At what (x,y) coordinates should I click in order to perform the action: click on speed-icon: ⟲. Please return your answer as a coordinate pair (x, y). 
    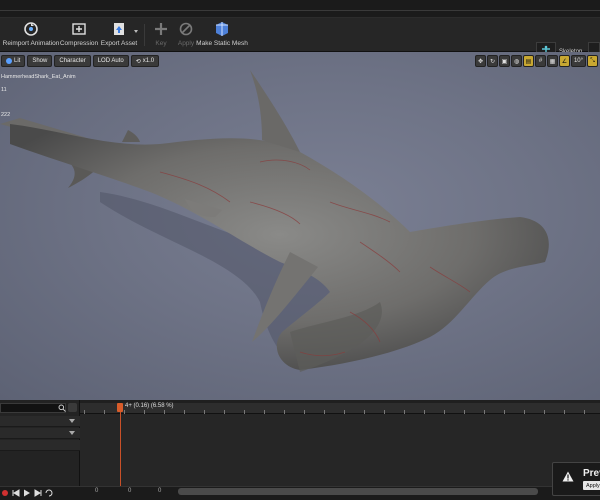
    Looking at the image, I should click on (138, 61).